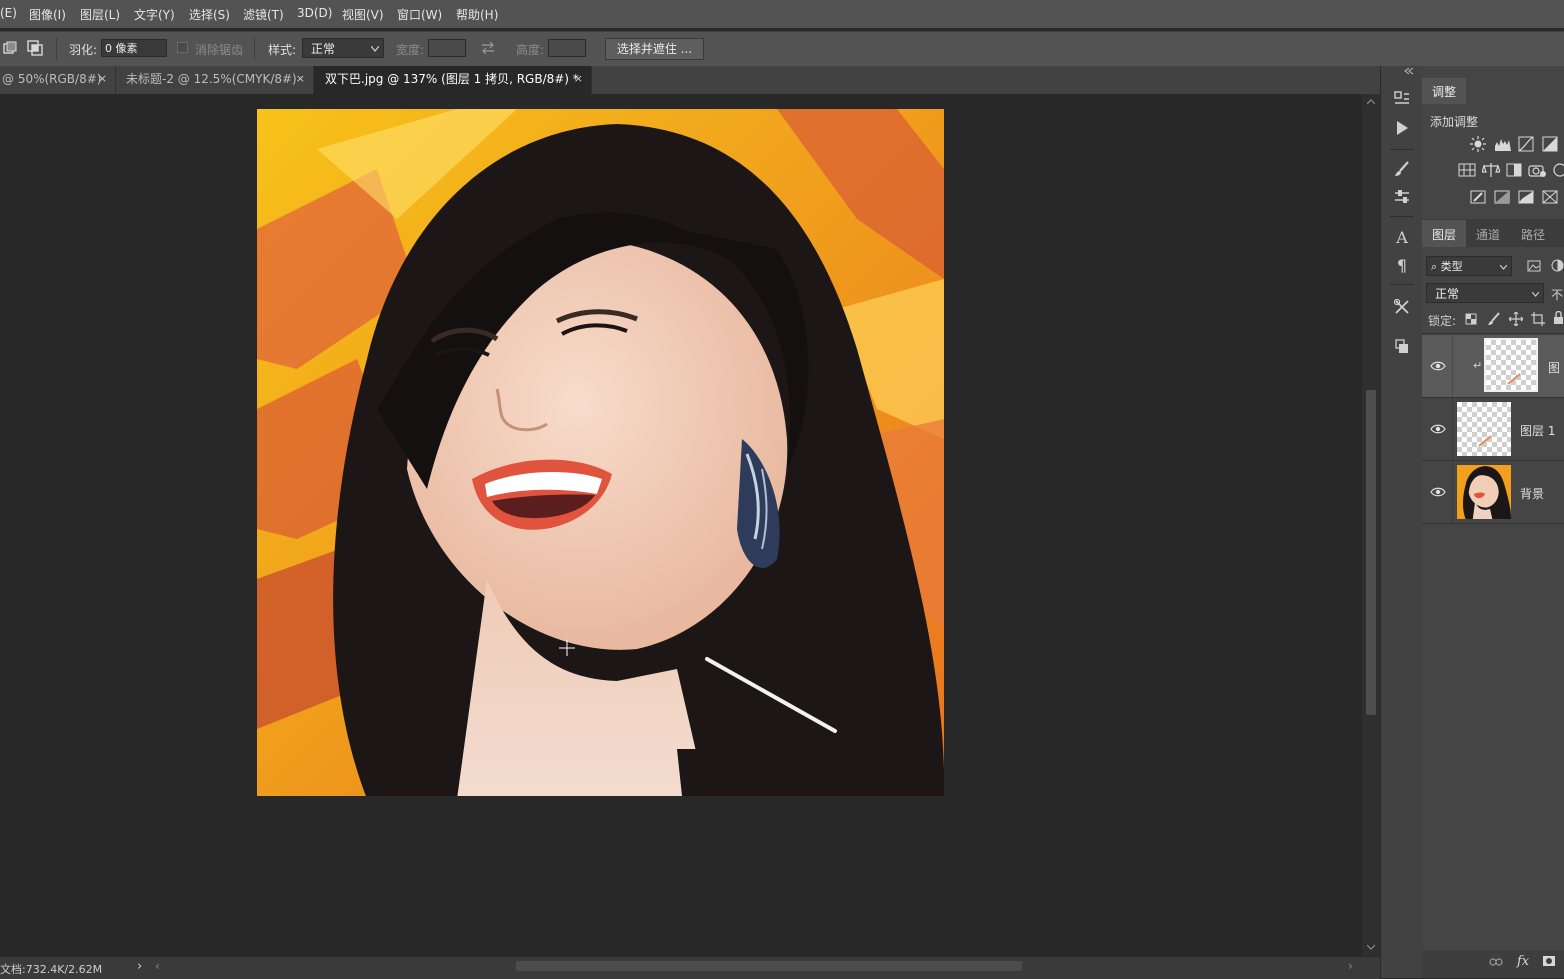  I want to click on layer-filter-select: ⌕ 类型, so click(1469, 266).